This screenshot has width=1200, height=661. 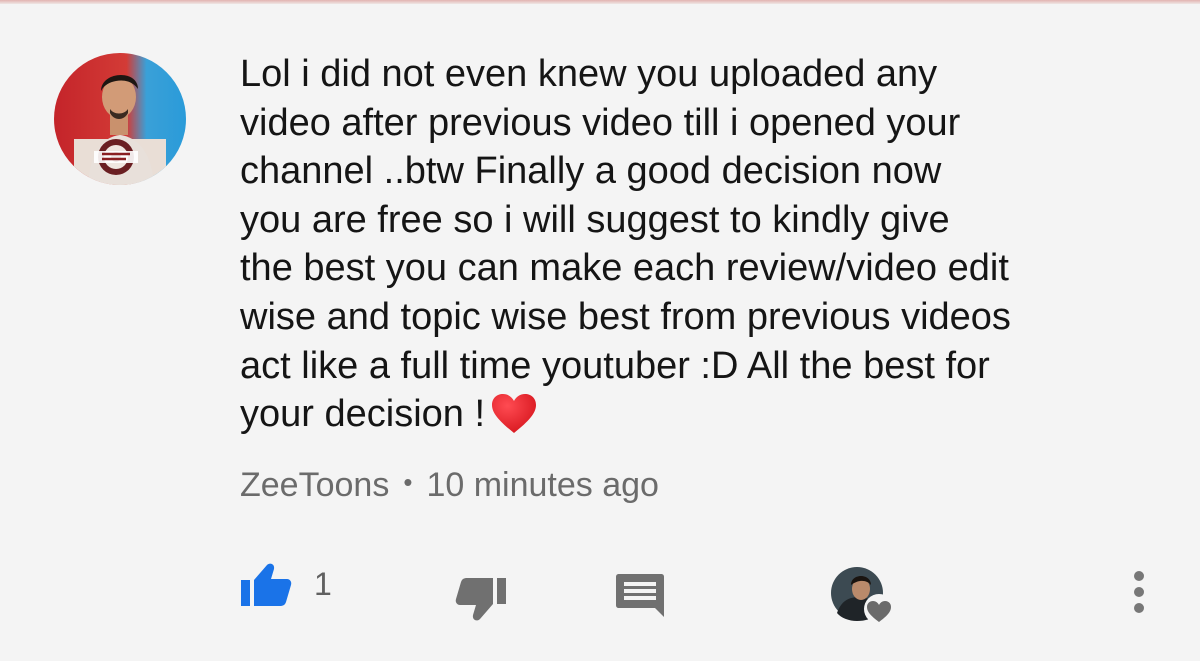 I want to click on reply-comment-icon, so click(x=640, y=595).